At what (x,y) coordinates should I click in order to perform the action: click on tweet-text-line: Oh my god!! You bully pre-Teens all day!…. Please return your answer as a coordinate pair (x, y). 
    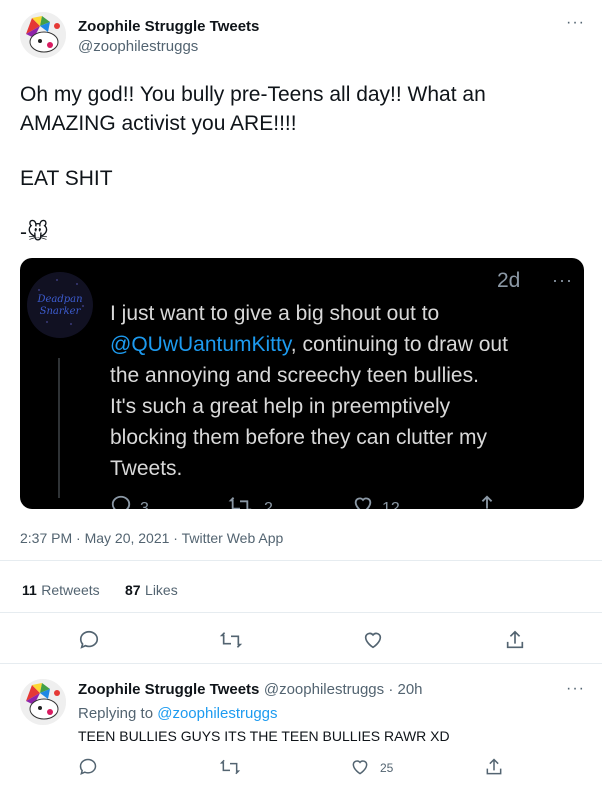
    Looking at the image, I should click on (253, 94).